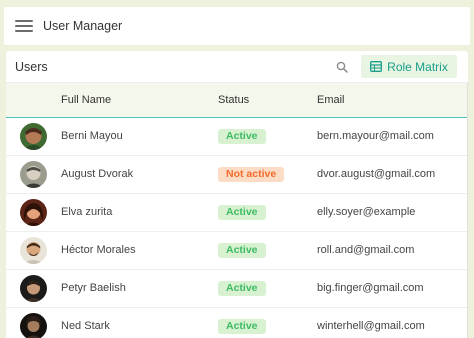 This screenshot has height=338, width=474. Describe the element at coordinates (97, 174) in the screenshot. I see `user-name: August Dvorak` at that location.